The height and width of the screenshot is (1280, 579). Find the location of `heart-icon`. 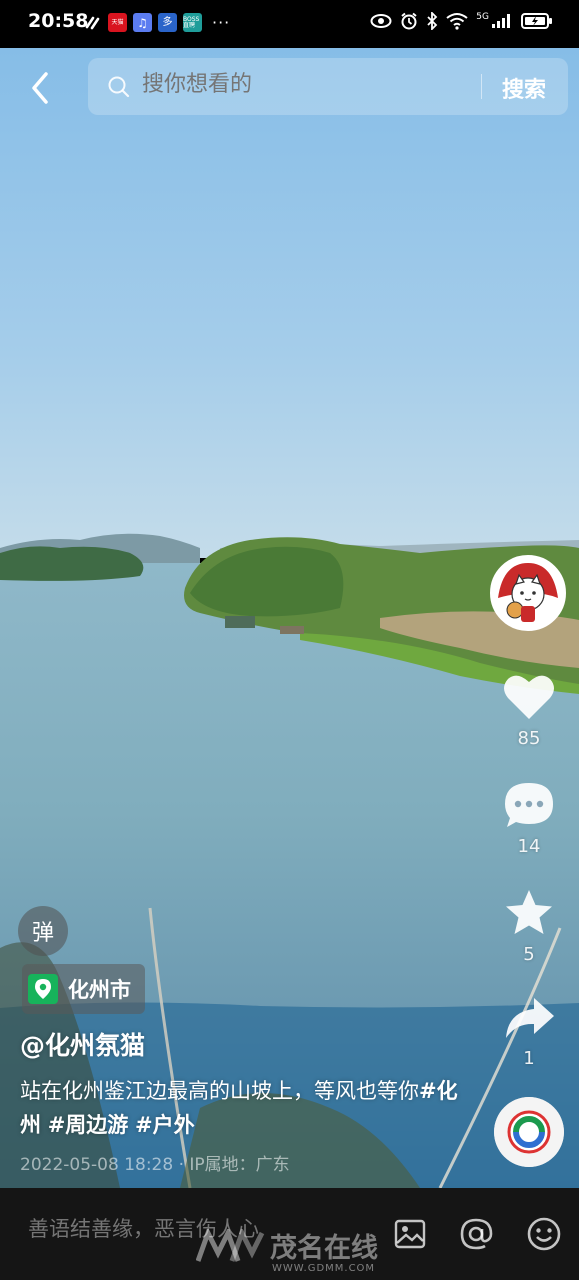

heart-icon is located at coordinates (529, 697).